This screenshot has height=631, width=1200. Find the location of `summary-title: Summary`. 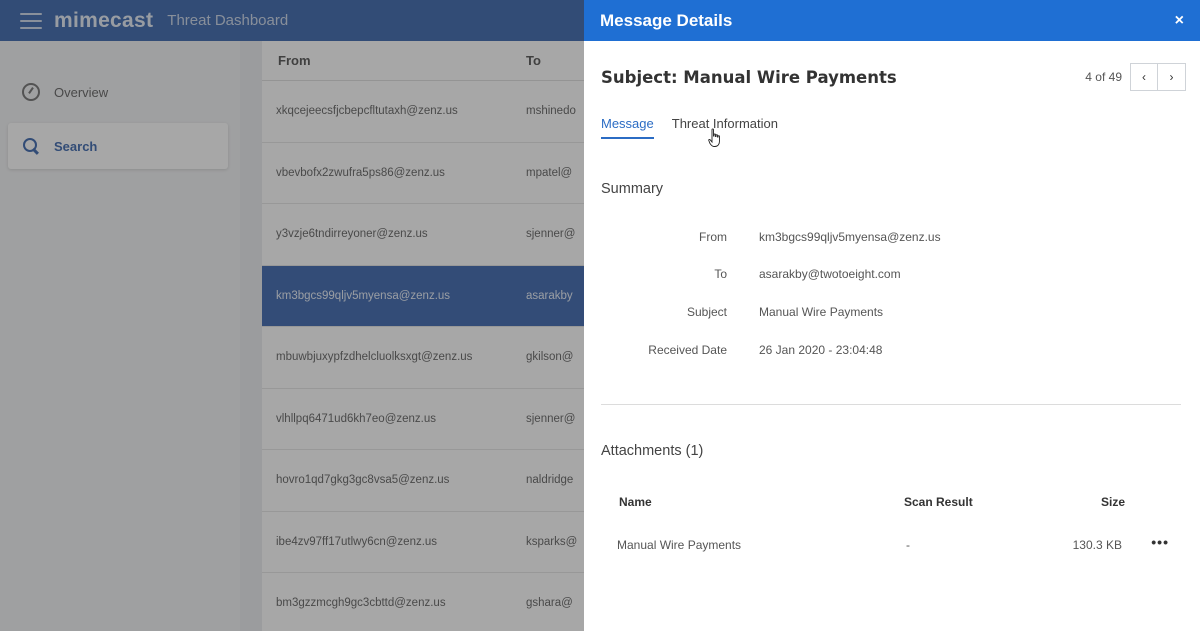

summary-title: Summary is located at coordinates (632, 189).